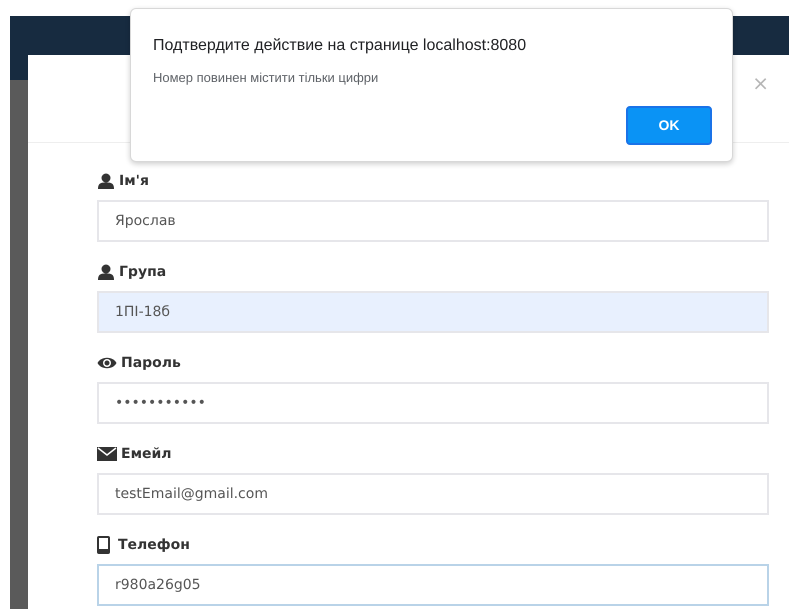 This screenshot has height=609, width=789. What do you see at coordinates (433, 221) in the screenshot?
I see `text-field: Ярослав` at bounding box center [433, 221].